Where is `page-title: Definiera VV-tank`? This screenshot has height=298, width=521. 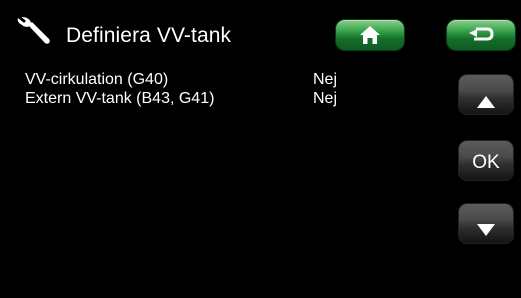
page-title: Definiera VV-tank is located at coordinates (149, 35).